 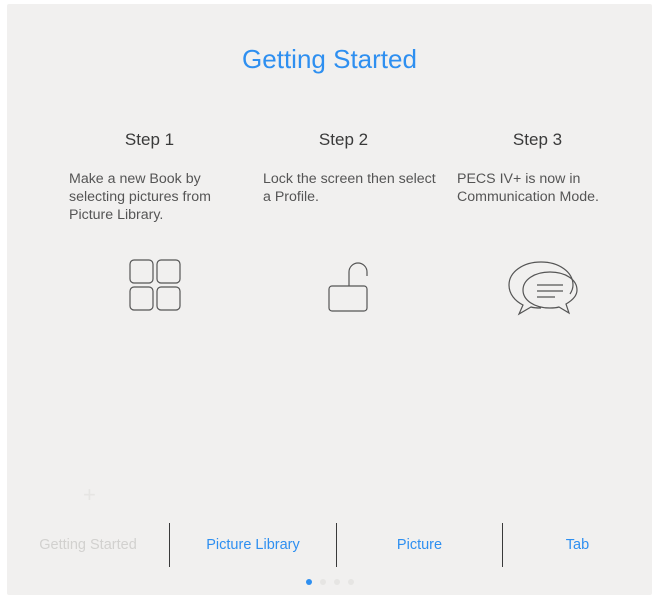 I want to click on step-3-title: Step 3, so click(x=537, y=139).